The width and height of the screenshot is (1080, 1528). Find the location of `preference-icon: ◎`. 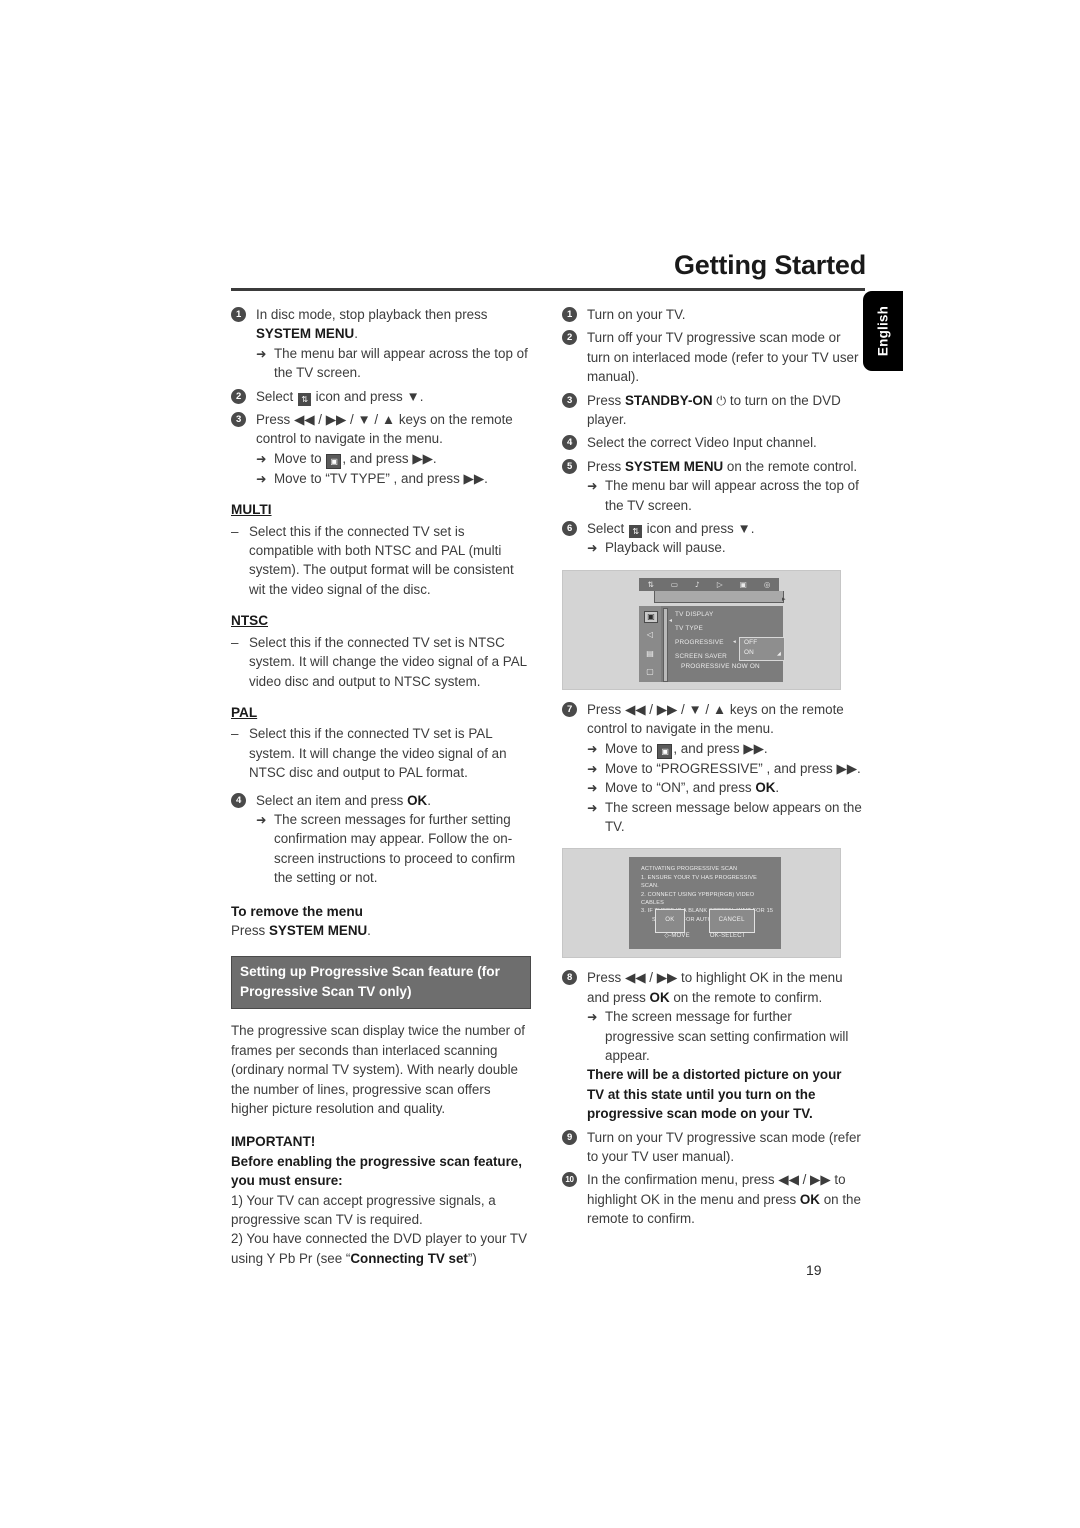

preference-icon: ◎ is located at coordinates (767, 584).